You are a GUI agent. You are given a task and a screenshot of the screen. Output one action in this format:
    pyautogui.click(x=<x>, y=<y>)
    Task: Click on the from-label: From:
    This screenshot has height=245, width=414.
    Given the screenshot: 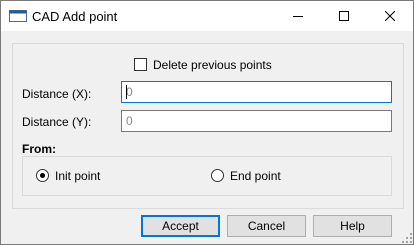 What is the action you would take?
    pyautogui.click(x=39, y=149)
    